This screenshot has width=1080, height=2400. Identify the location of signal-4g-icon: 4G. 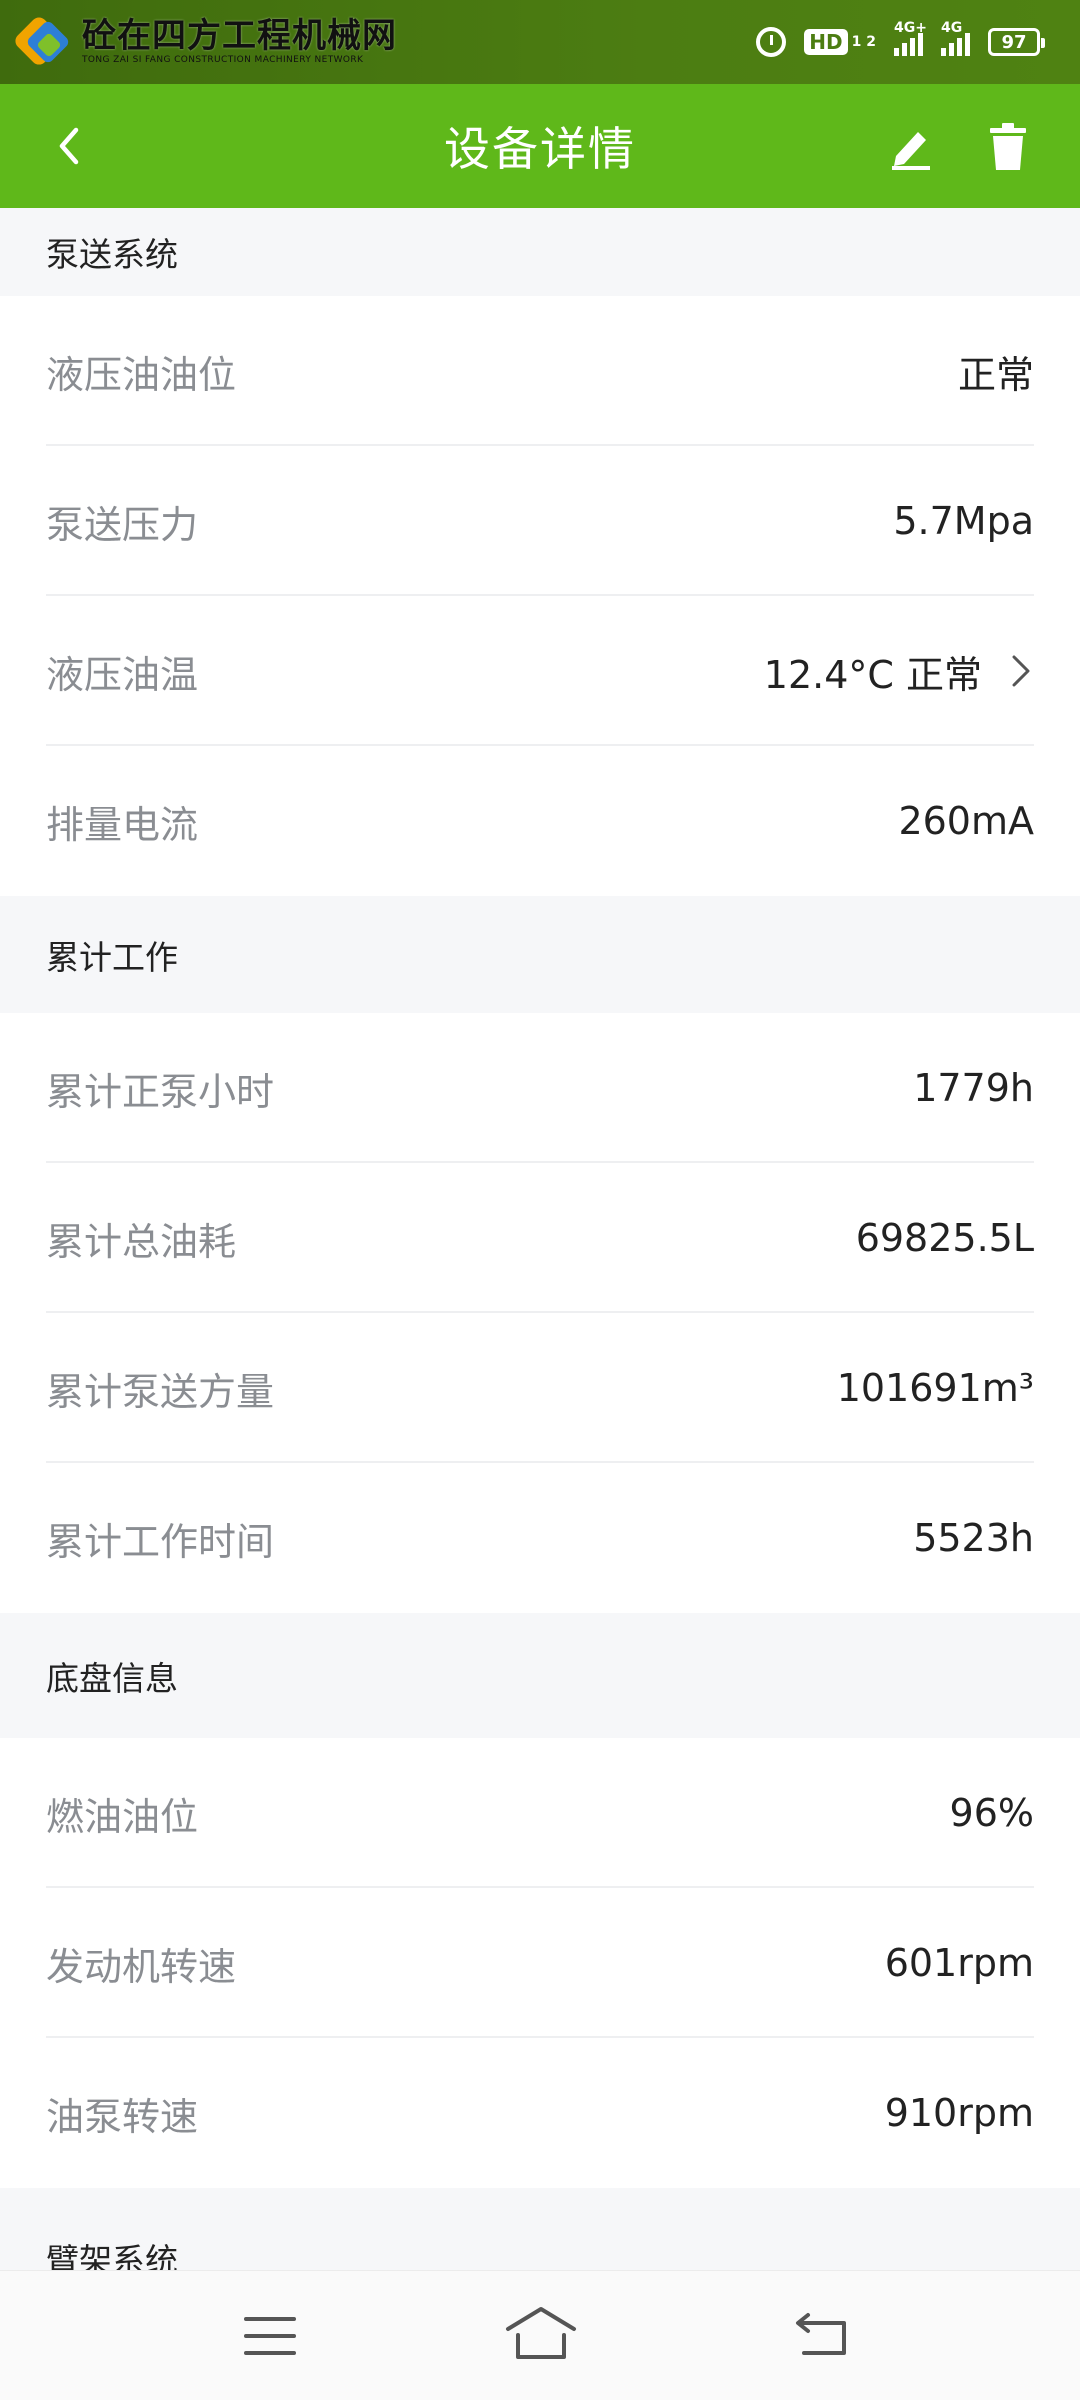
(955, 38).